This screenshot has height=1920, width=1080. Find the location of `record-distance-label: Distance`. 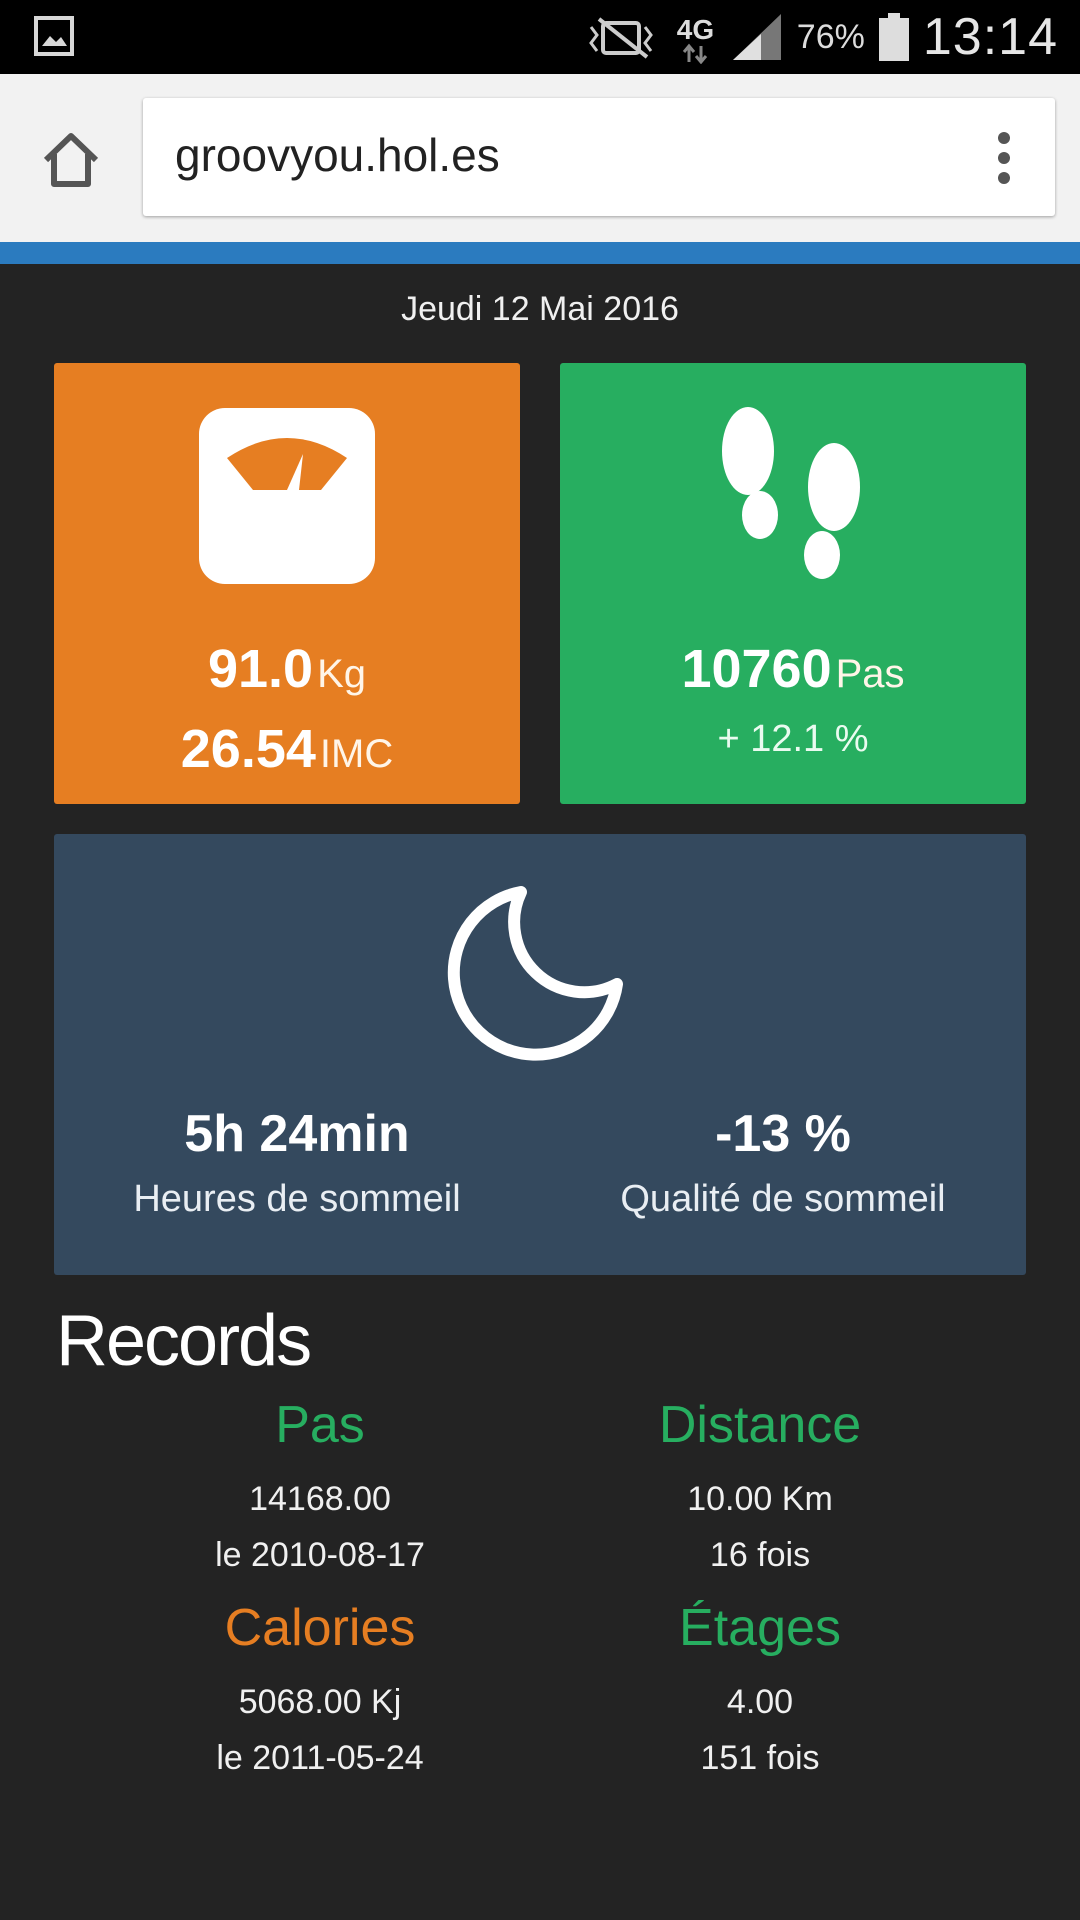

record-distance-label: Distance is located at coordinates (760, 1425).